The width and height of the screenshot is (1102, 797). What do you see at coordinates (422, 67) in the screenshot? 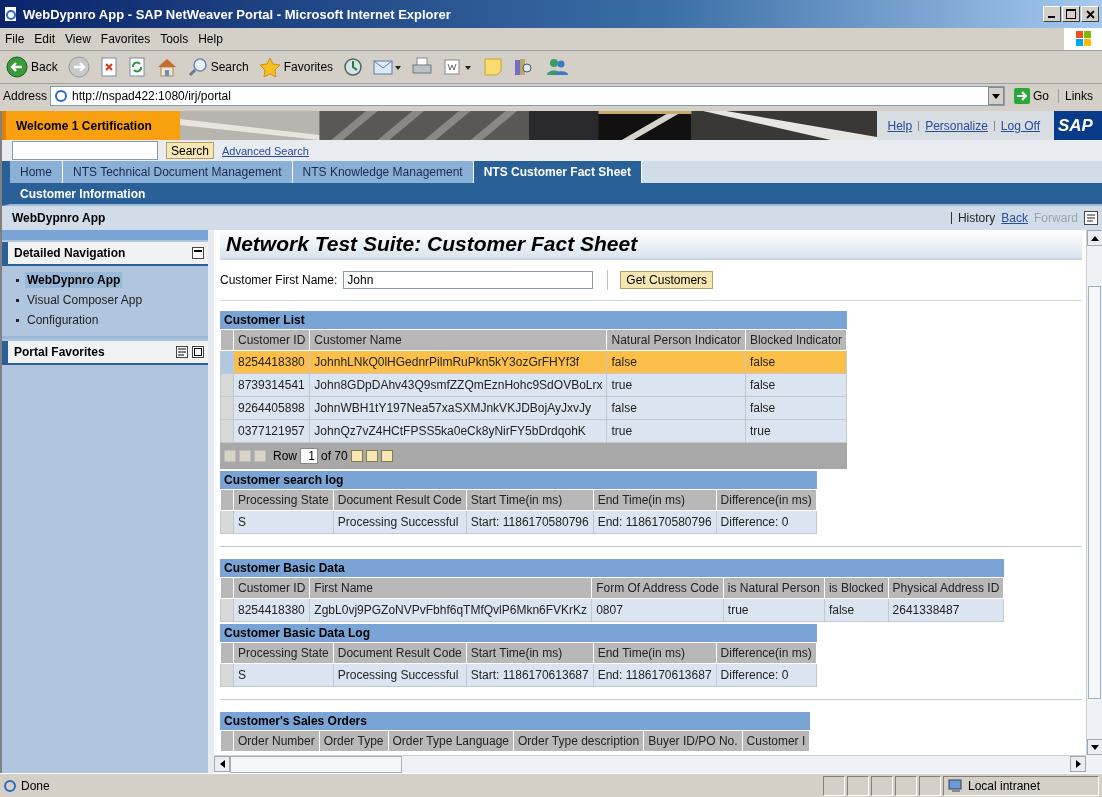
I see `printer-icon` at bounding box center [422, 67].